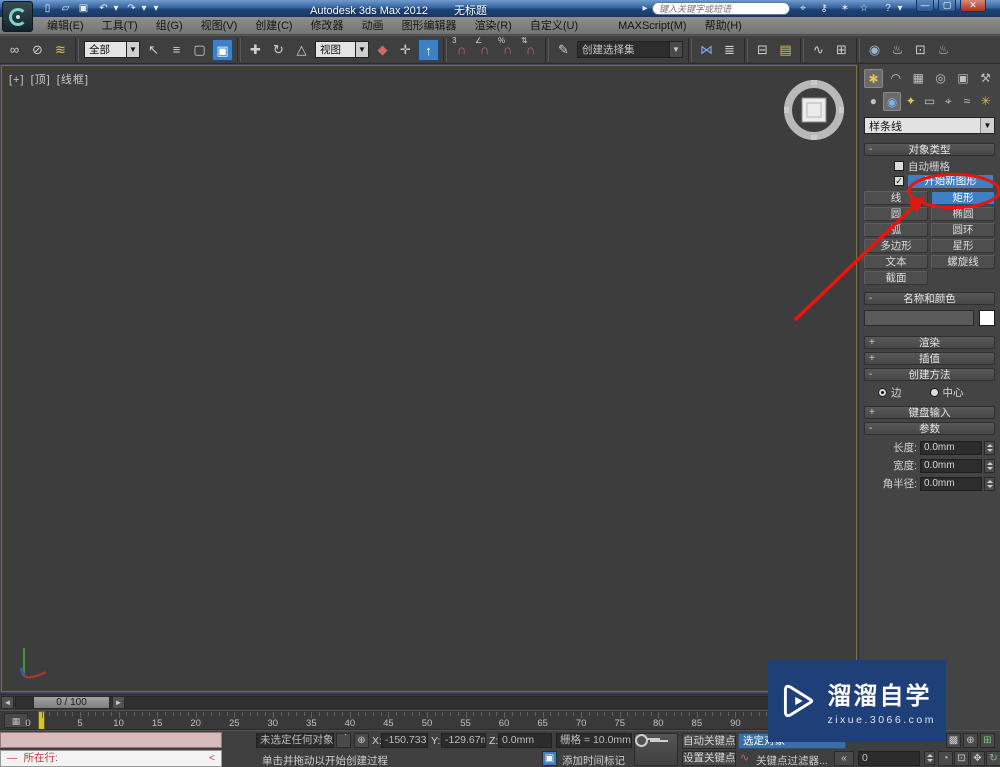 The width and height of the screenshot is (1000, 767). Describe the element at coordinates (429, 720) in the screenshot. I see `track-bar: ▦ 0 5 10 15 20 25 30 35 40 45 50 55 60 65 70 75 80 85 90` at that location.